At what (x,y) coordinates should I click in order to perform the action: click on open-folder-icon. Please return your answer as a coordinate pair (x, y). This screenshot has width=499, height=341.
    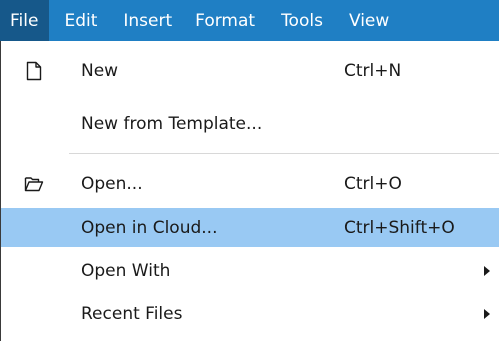
    Looking at the image, I should click on (34, 184).